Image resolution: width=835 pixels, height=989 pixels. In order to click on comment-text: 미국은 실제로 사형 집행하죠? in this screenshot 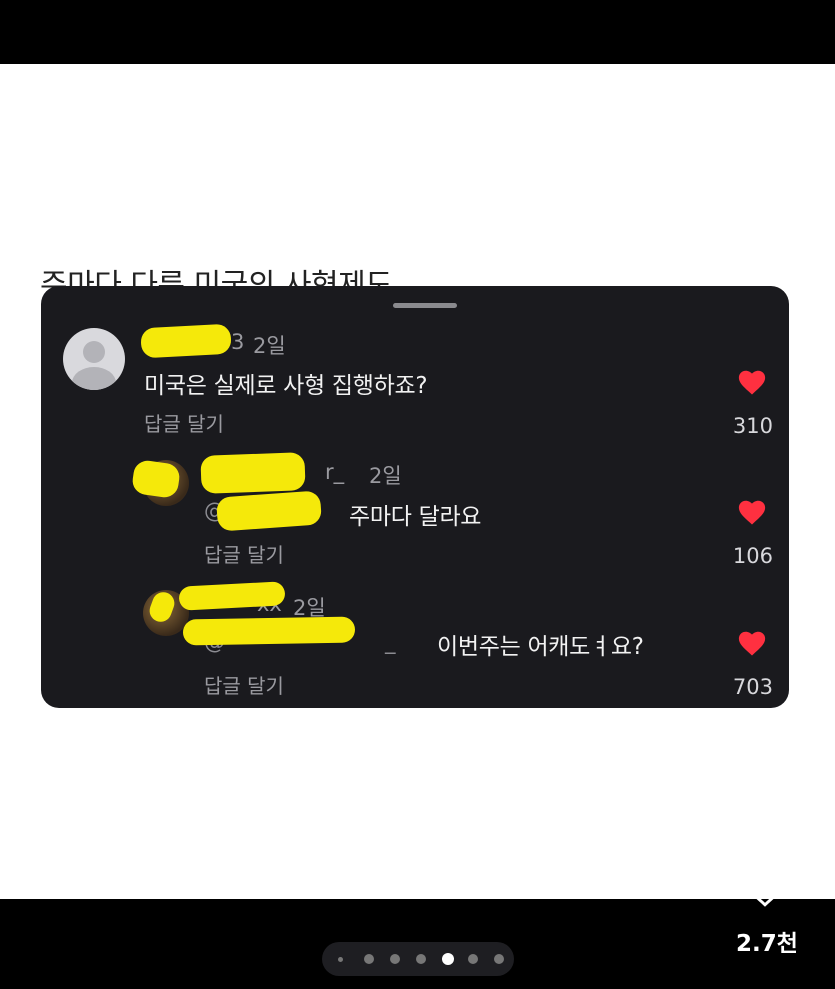, I will do `click(286, 386)`.